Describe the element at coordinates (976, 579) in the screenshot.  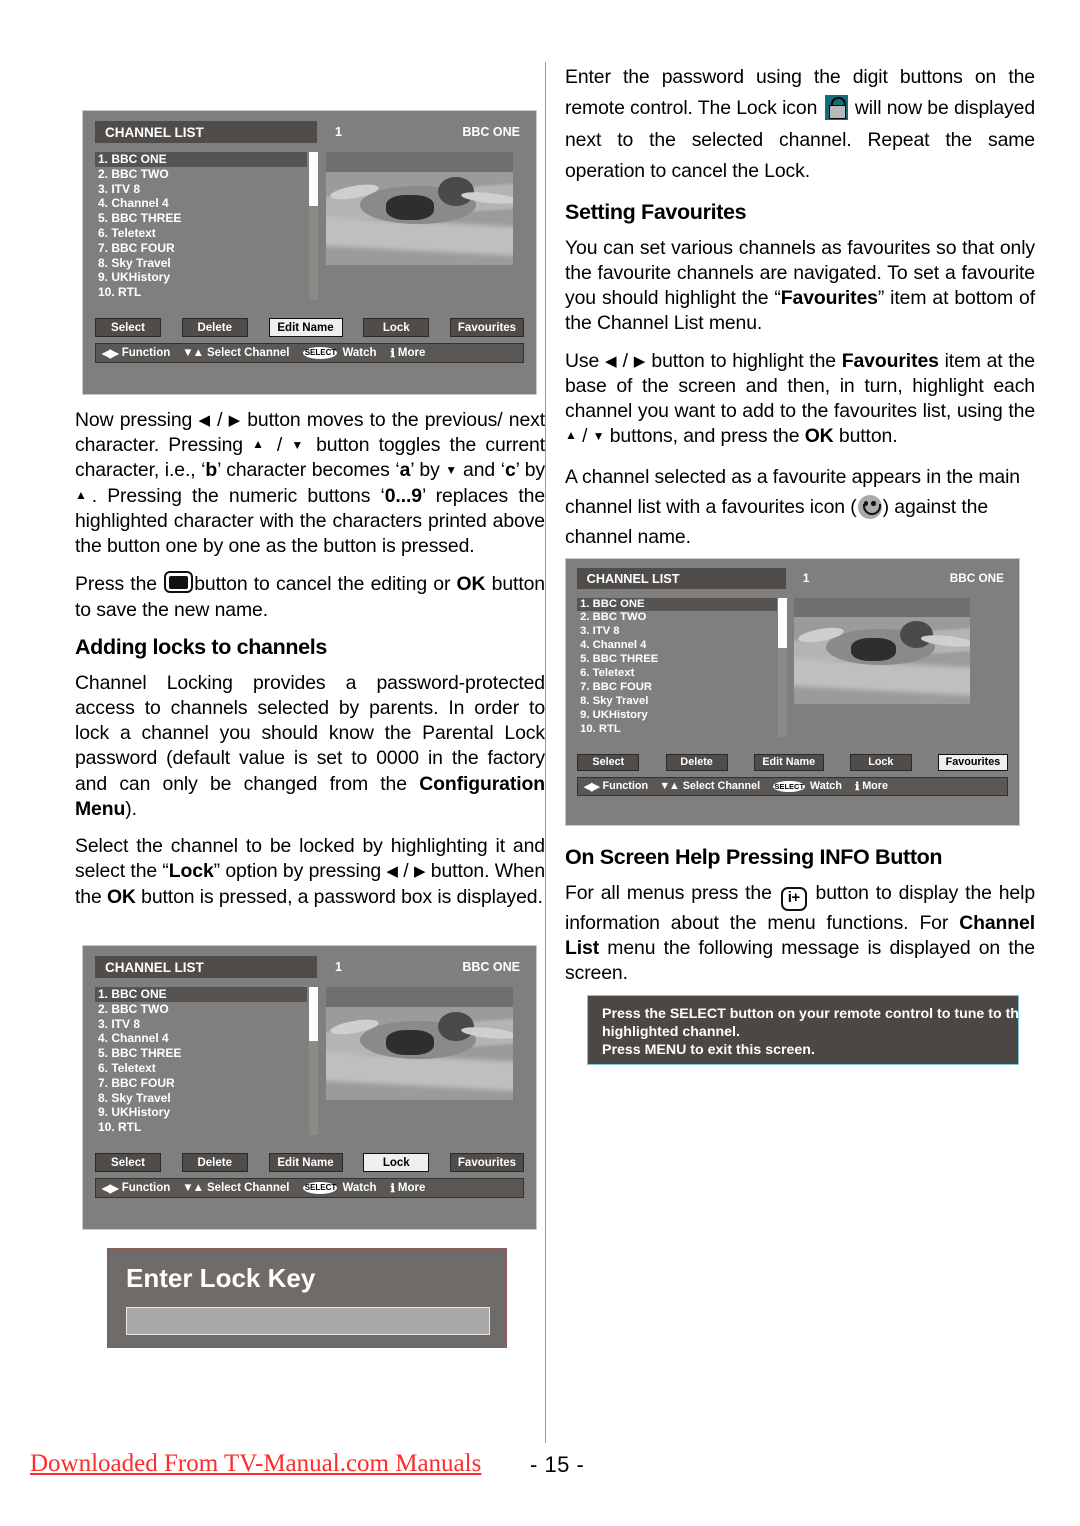
I see `osd-channel-name: BBC ONE` at that location.